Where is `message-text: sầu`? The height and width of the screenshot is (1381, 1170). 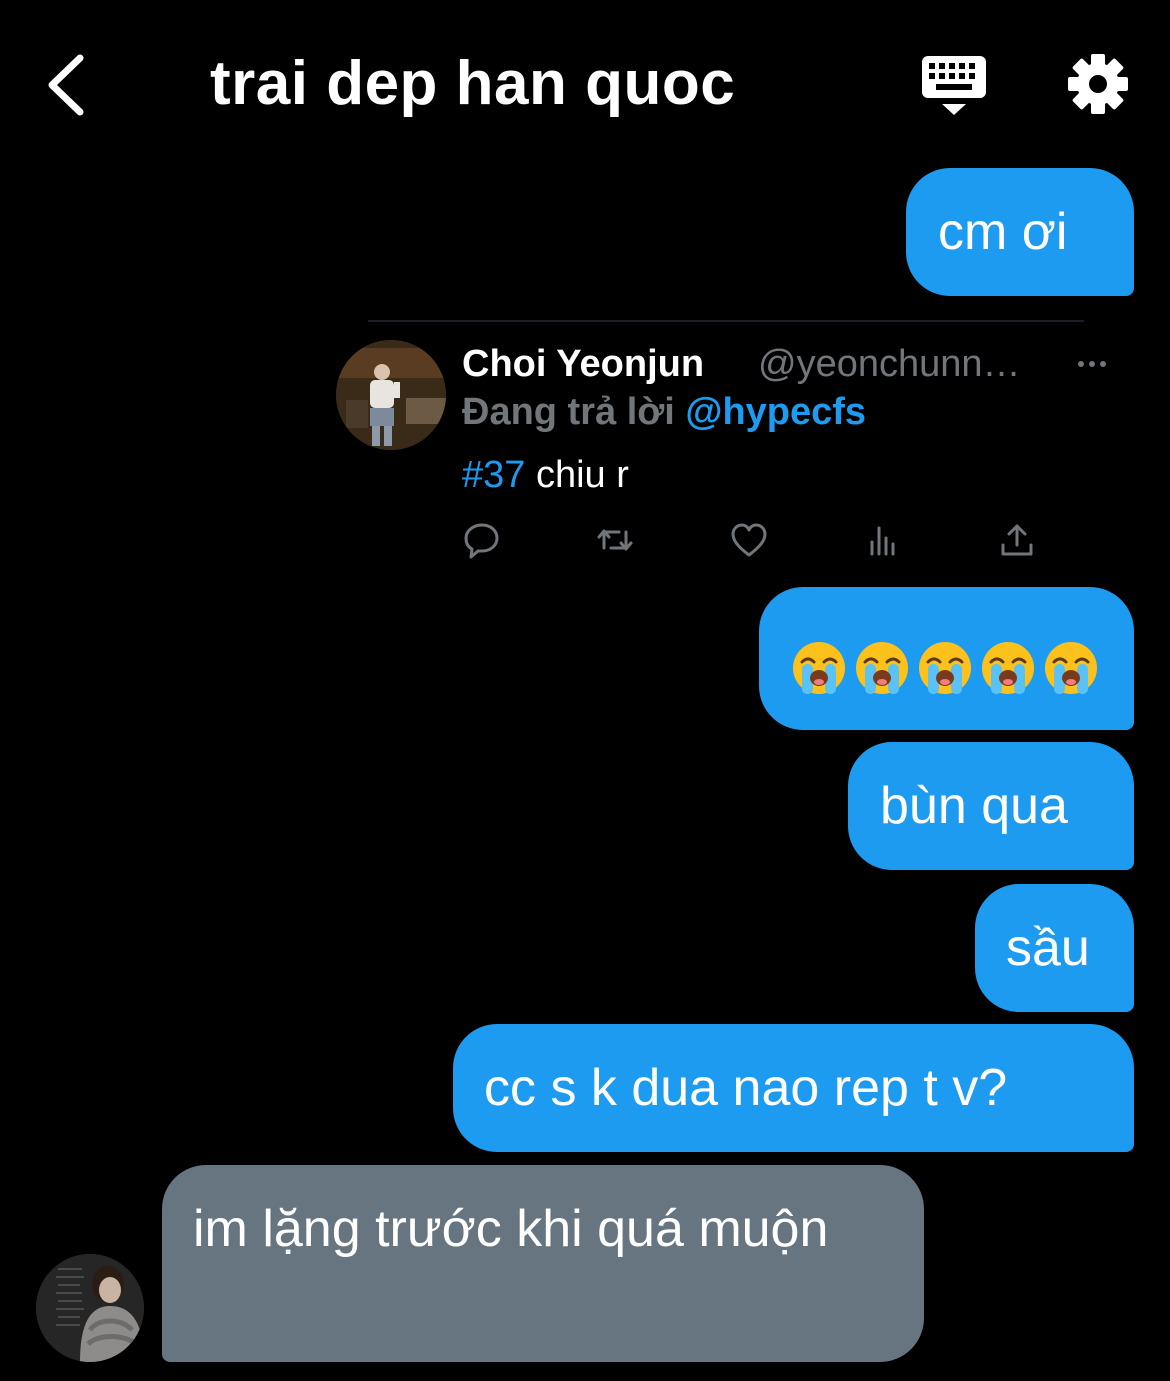
message-text: sầu is located at coordinates (1048, 948).